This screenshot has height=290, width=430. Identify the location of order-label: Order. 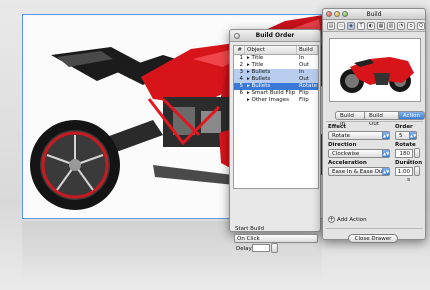
(404, 127).